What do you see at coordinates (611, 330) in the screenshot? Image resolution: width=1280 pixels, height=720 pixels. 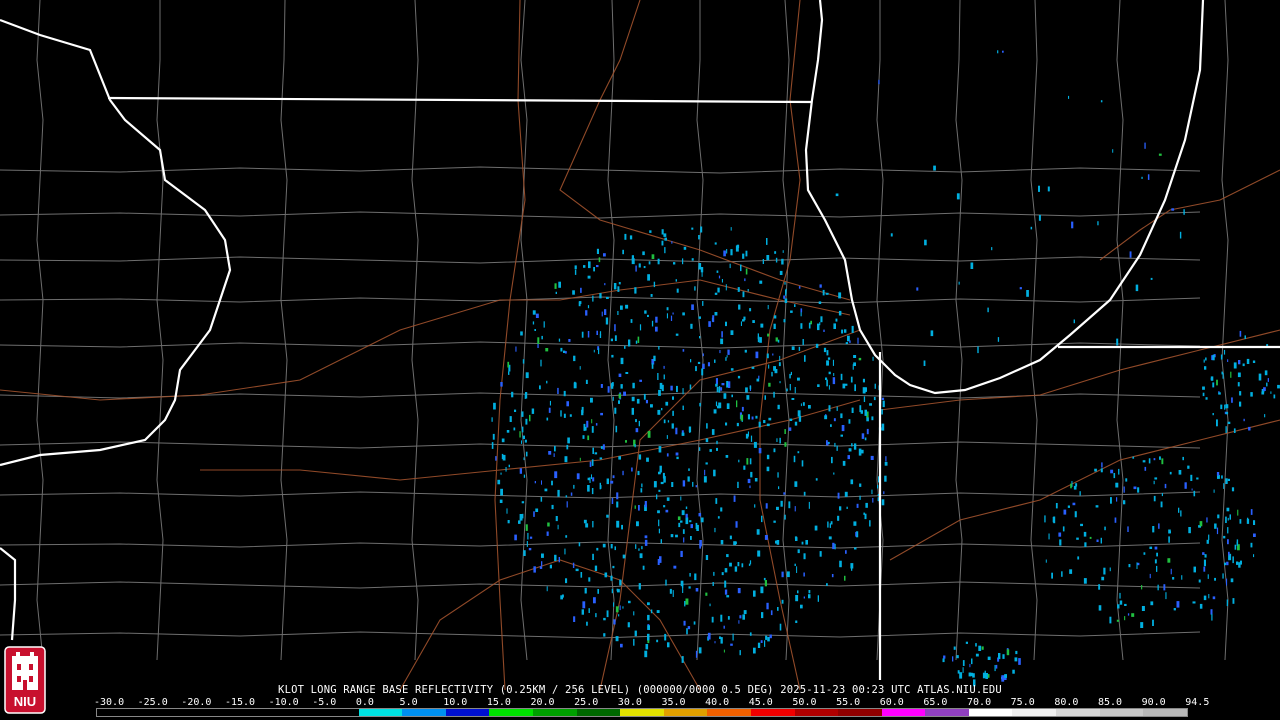 I see `county-line` at bounding box center [611, 330].